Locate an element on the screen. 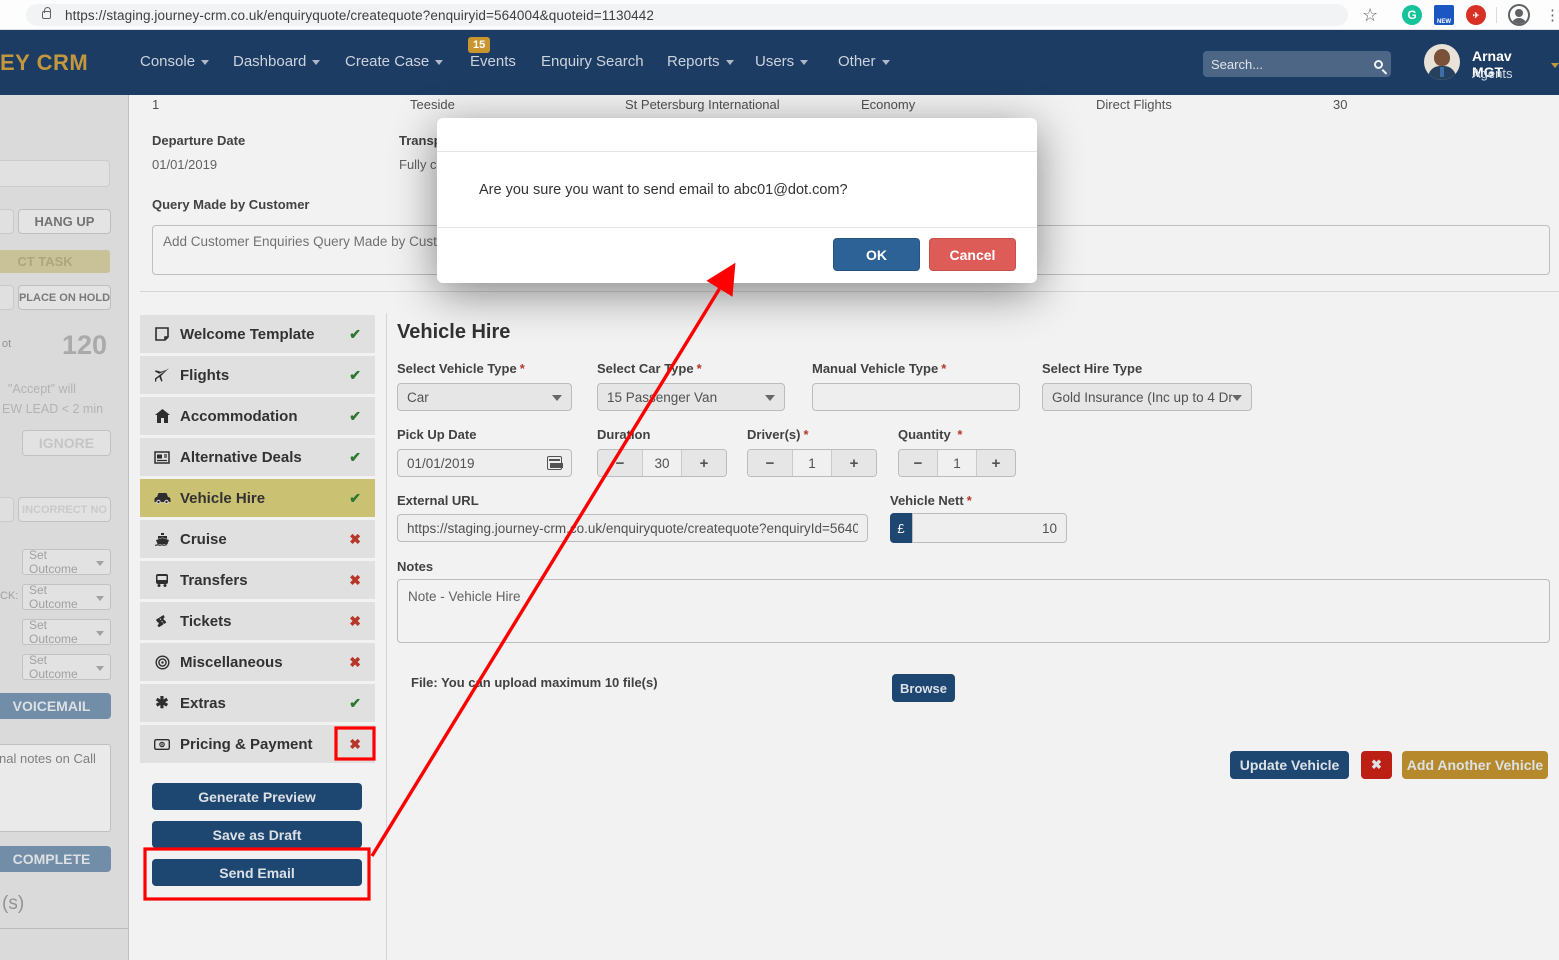  ok-button: OK is located at coordinates (876, 254).